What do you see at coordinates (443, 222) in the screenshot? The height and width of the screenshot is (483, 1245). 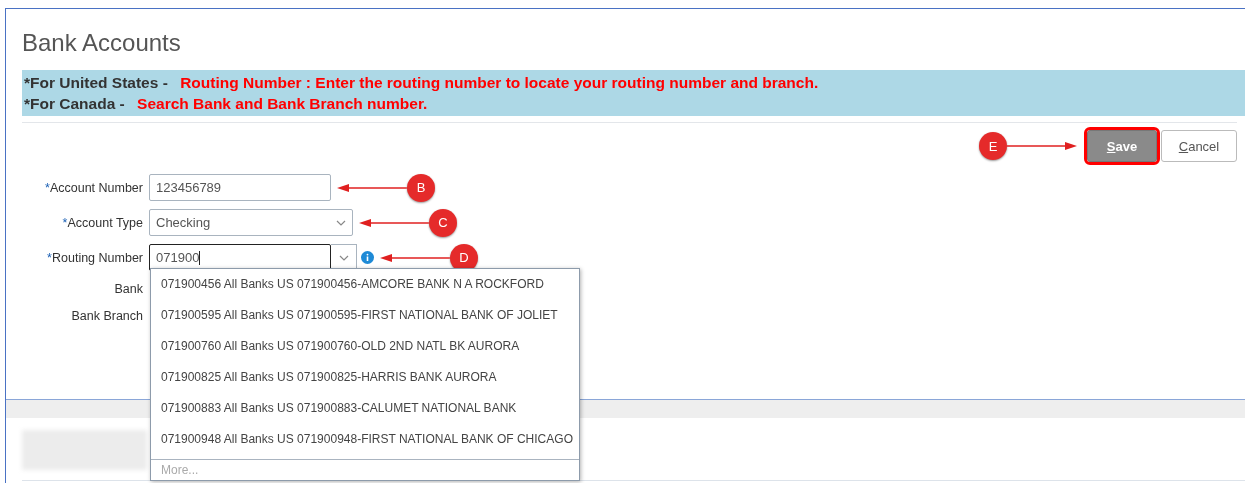 I see `callout-badge: C` at bounding box center [443, 222].